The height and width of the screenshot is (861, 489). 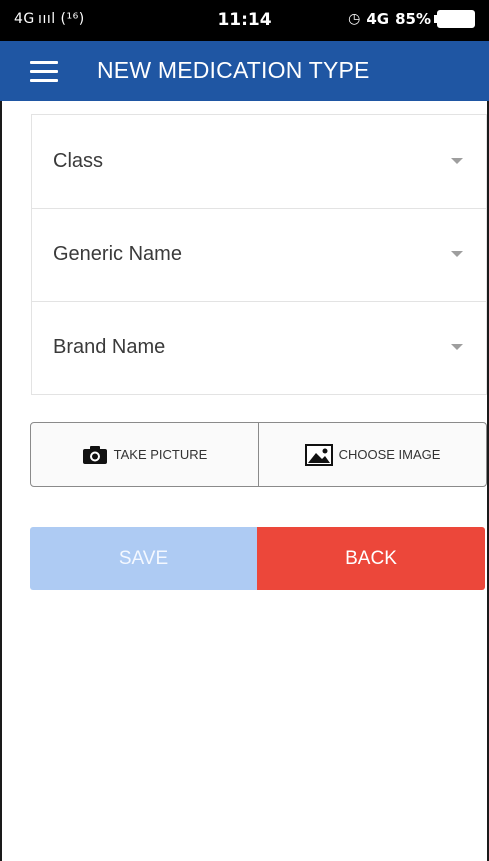 I want to click on image-icon, so click(x=318, y=454).